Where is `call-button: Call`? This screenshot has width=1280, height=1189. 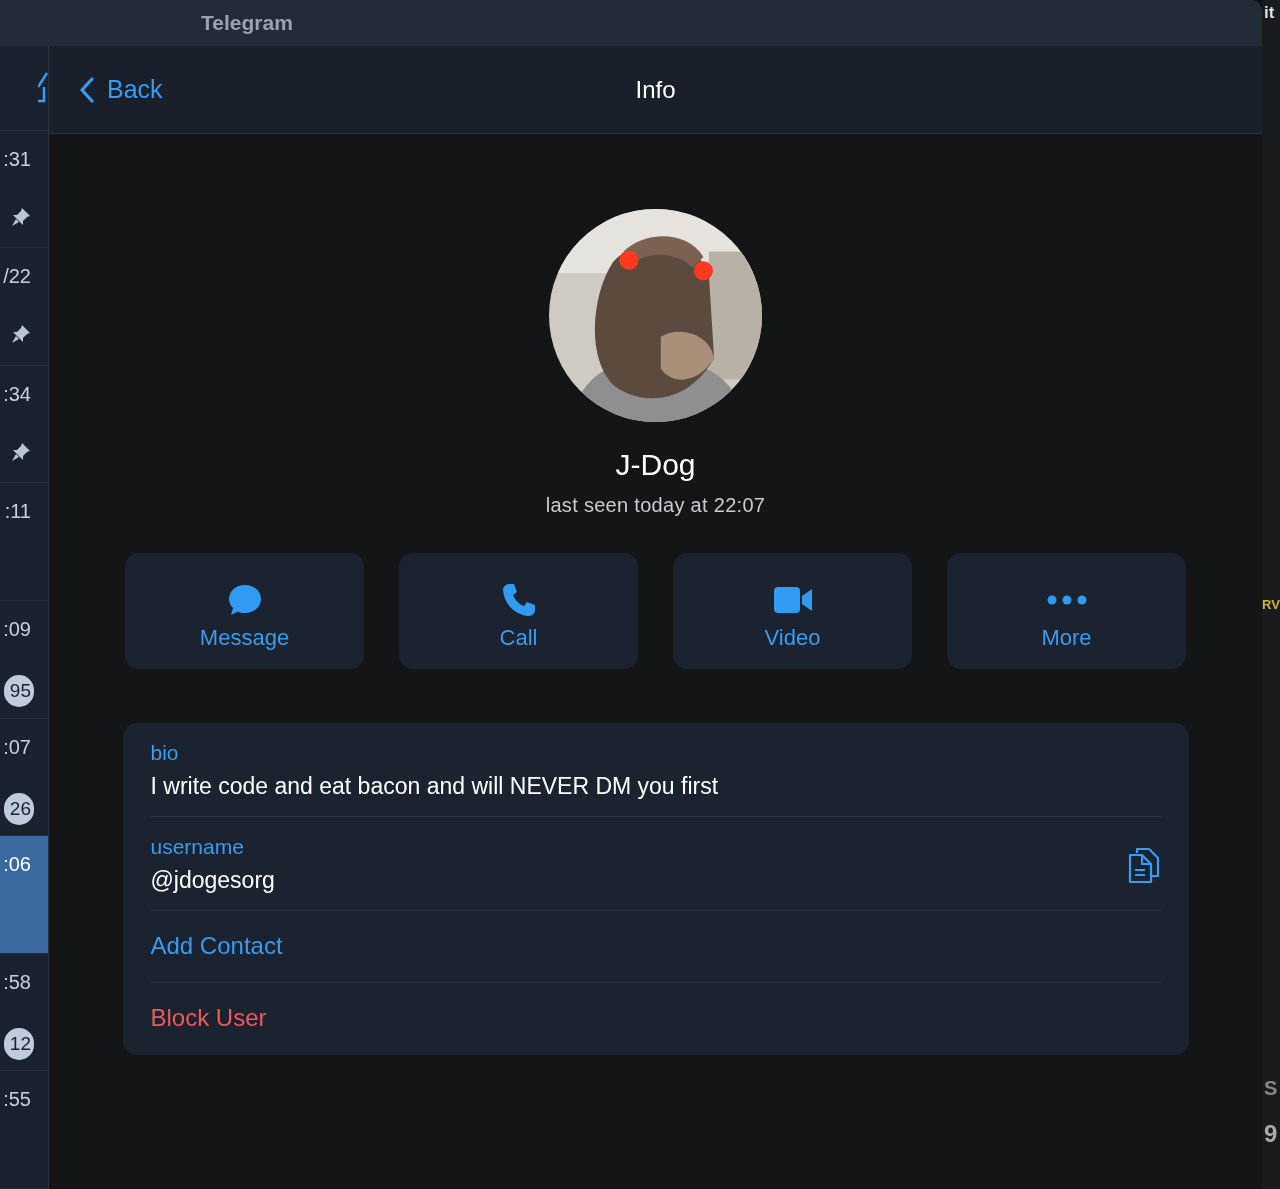 call-button: Call is located at coordinates (518, 611).